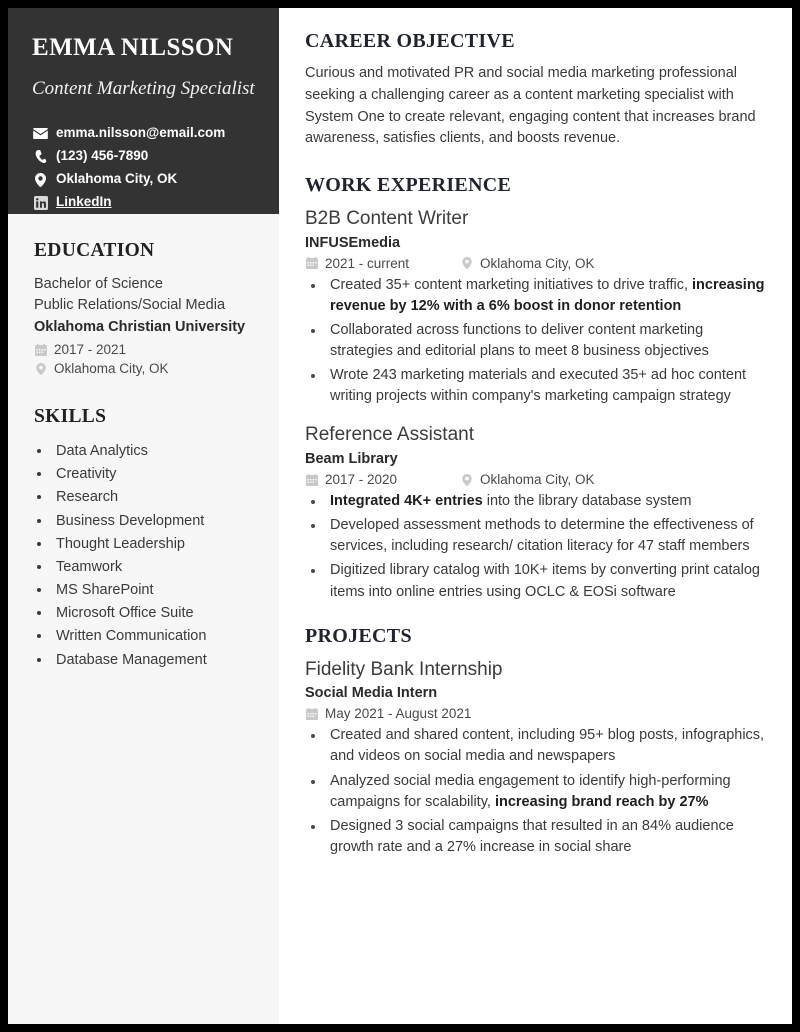 Image resolution: width=800 pixels, height=1032 pixels. What do you see at coordinates (98, 284) in the screenshot?
I see `education-degree: Bachelor of Science` at bounding box center [98, 284].